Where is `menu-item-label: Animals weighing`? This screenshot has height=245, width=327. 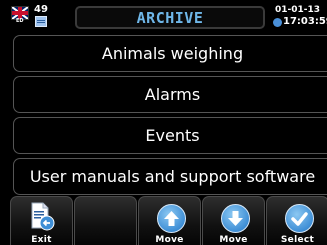
menu-item-label: Animals weighing is located at coordinates (172, 53).